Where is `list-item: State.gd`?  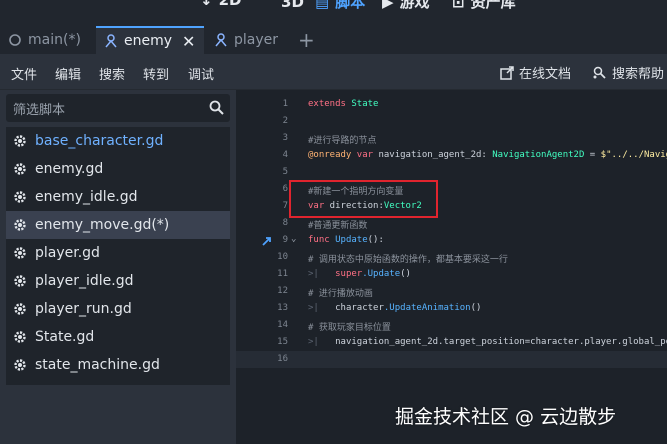
list-item: State.gd is located at coordinates (118, 337).